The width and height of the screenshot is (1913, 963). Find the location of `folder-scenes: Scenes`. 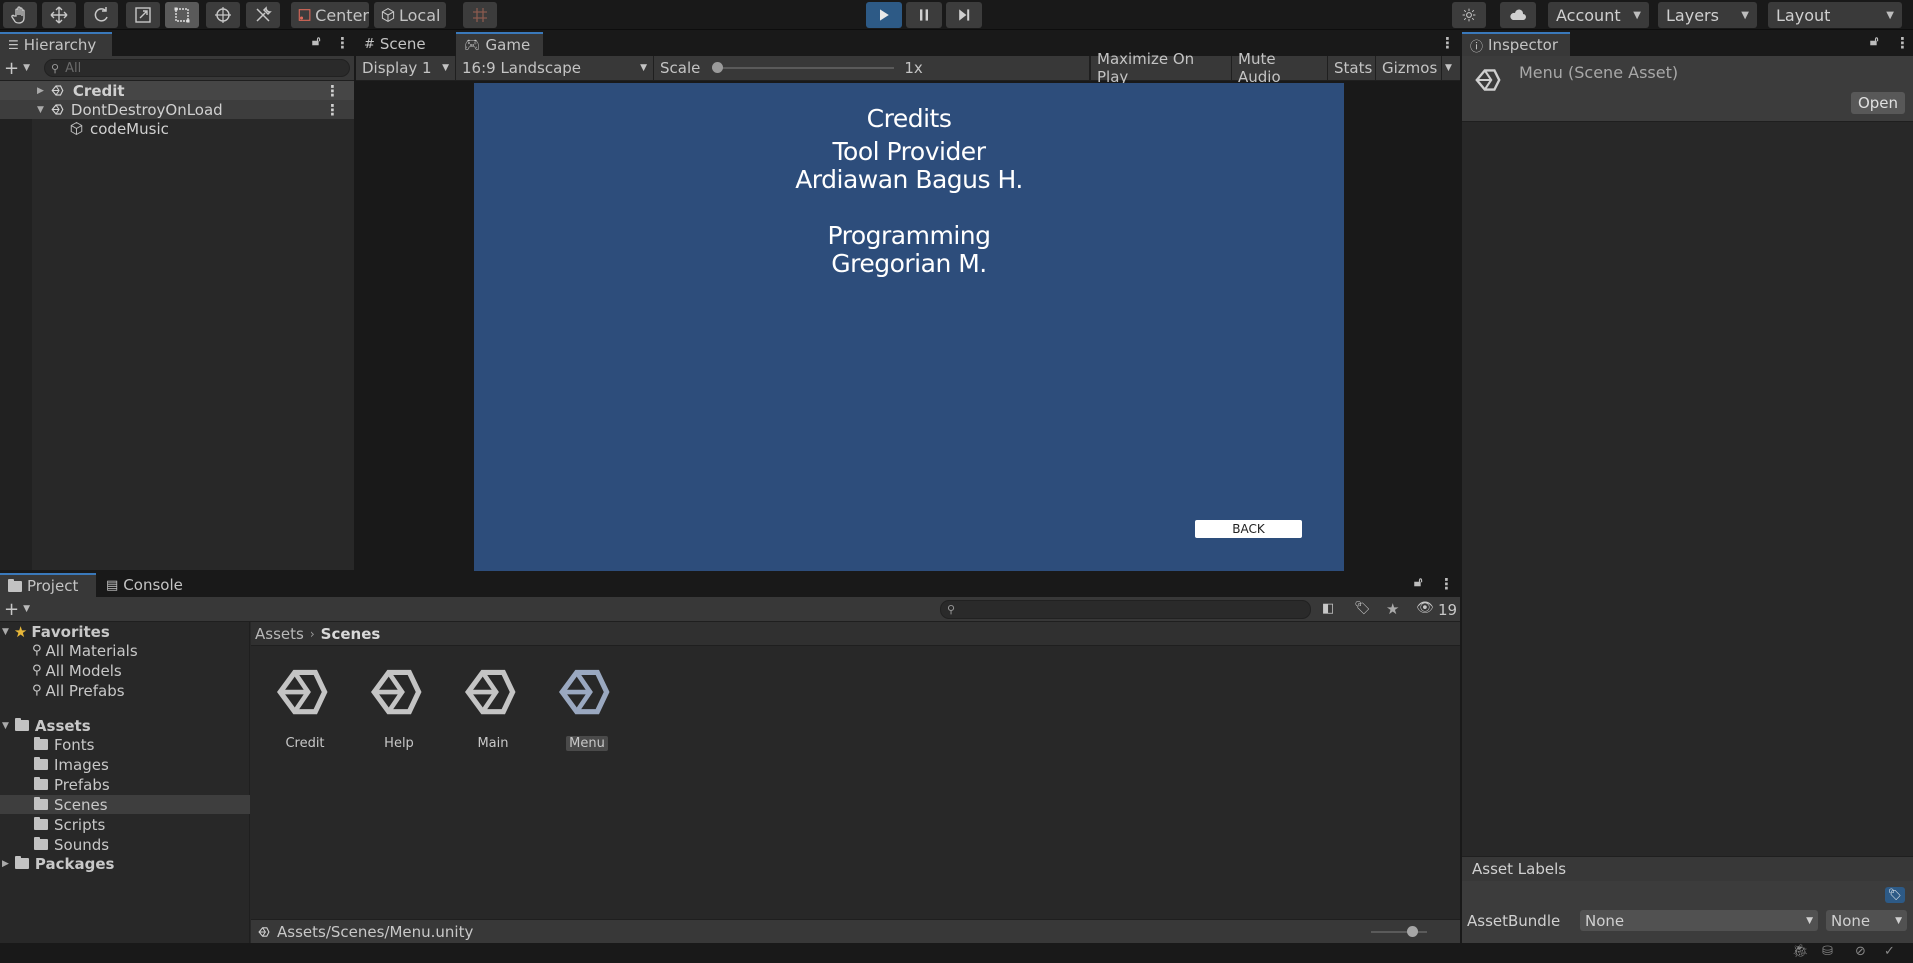

folder-scenes: Scenes is located at coordinates (125, 804).